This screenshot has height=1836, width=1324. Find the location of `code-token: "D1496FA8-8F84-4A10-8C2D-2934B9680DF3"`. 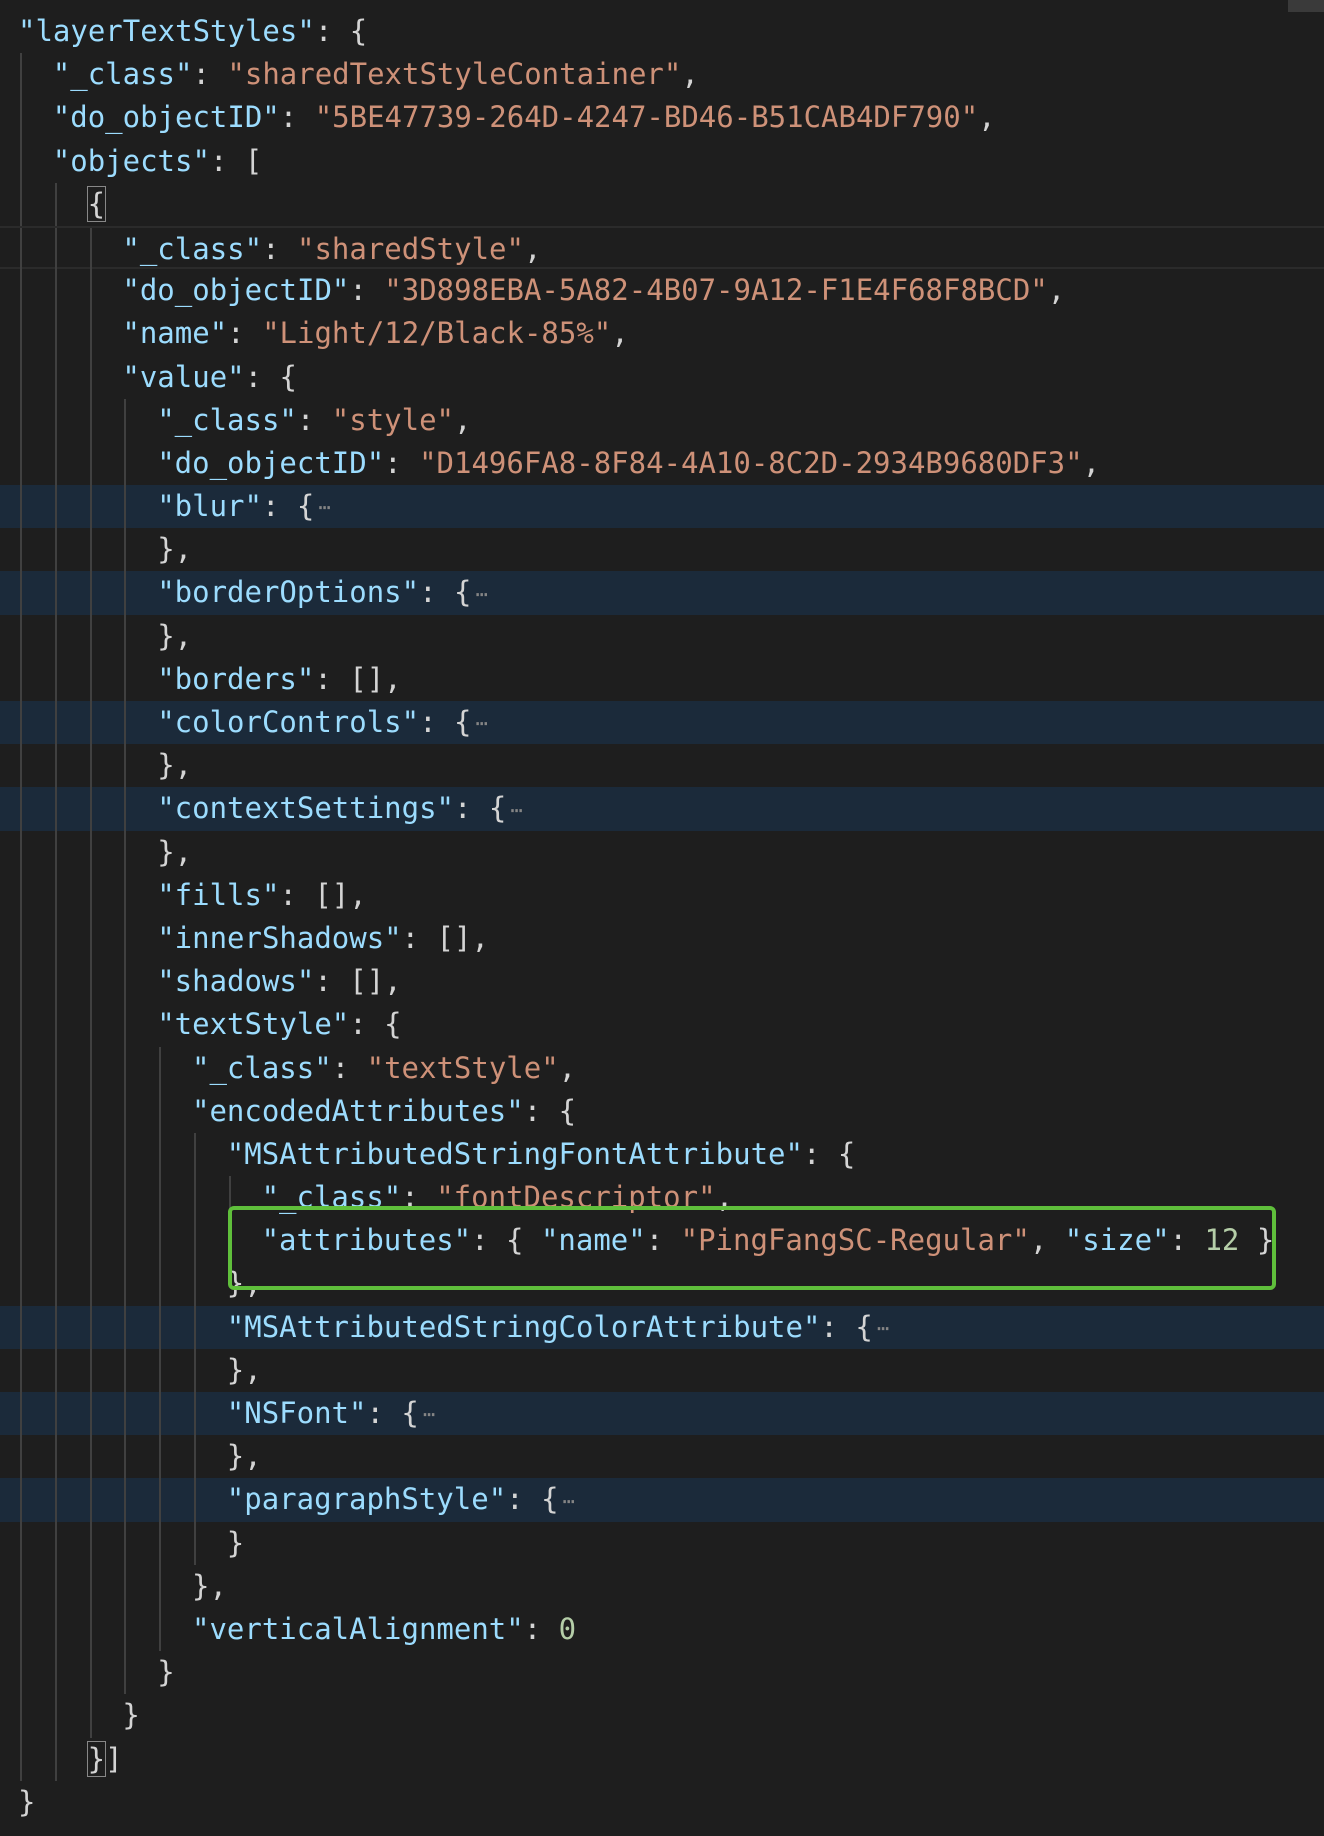

code-token: "D1496FA8-8F84-4A10-8C2D-2934B9680DF3" is located at coordinates (751, 462).